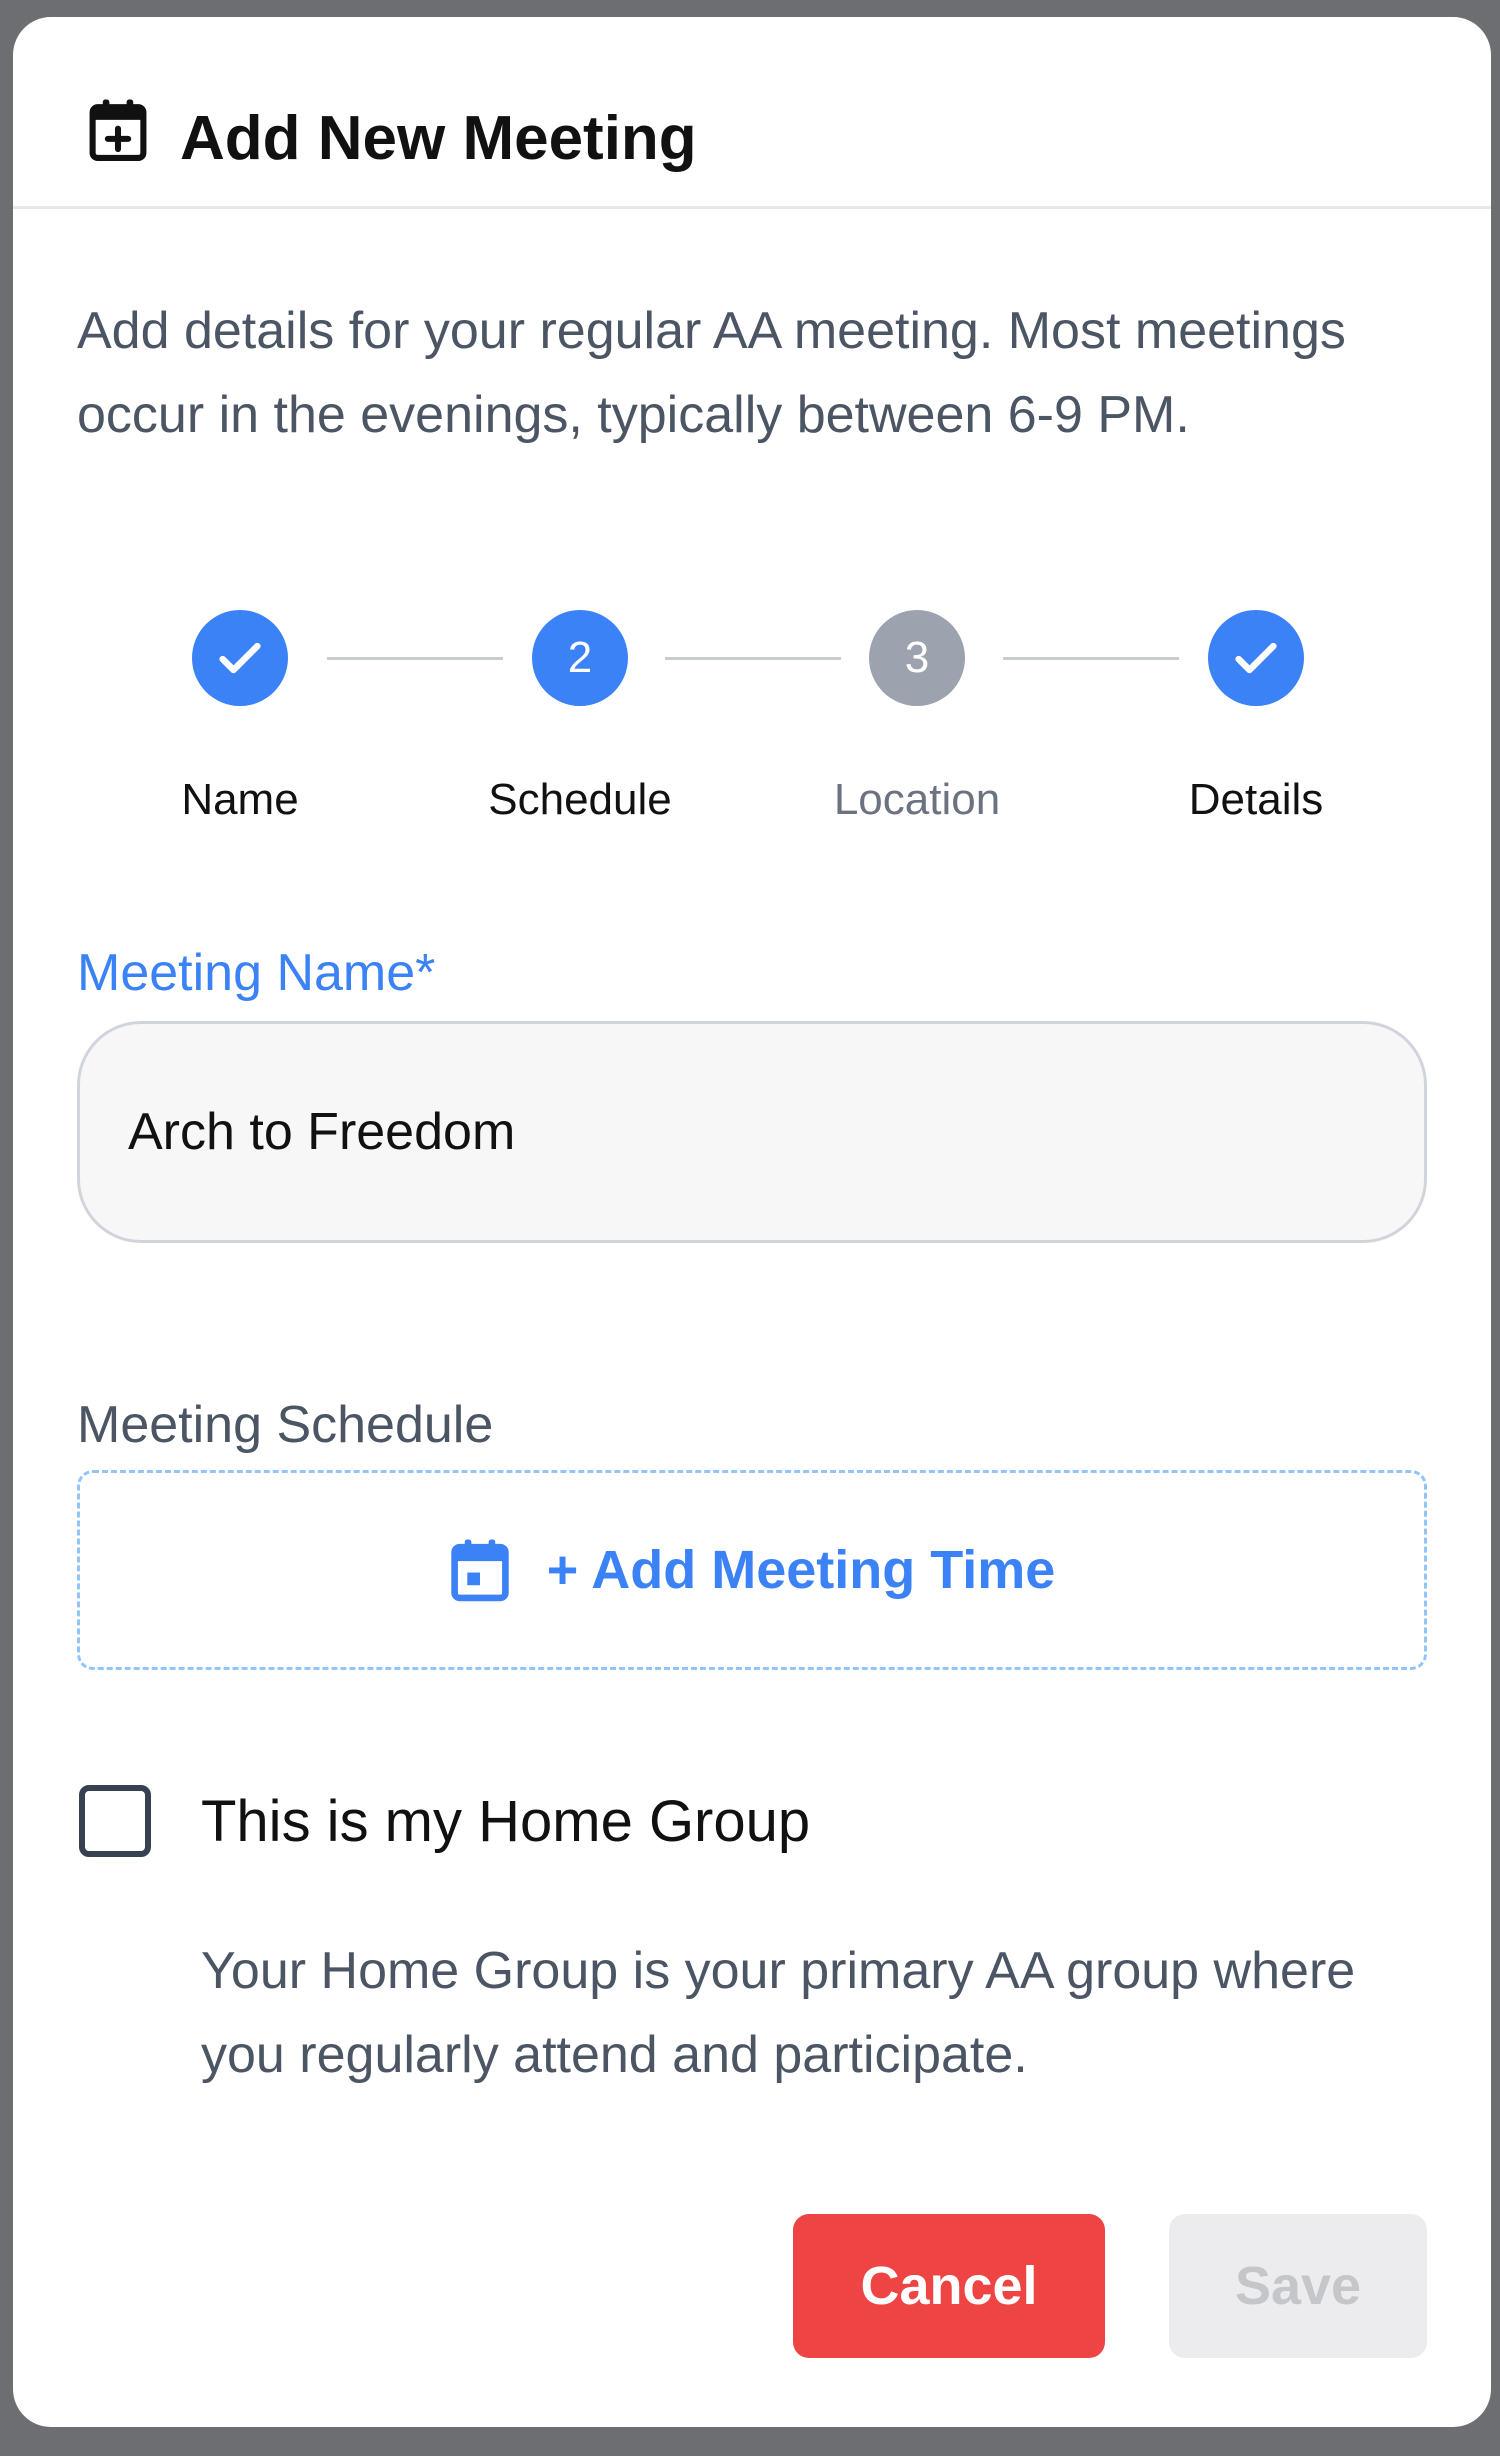 This screenshot has height=2456, width=1500. I want to click on step-number: 2, so click(580, 657).